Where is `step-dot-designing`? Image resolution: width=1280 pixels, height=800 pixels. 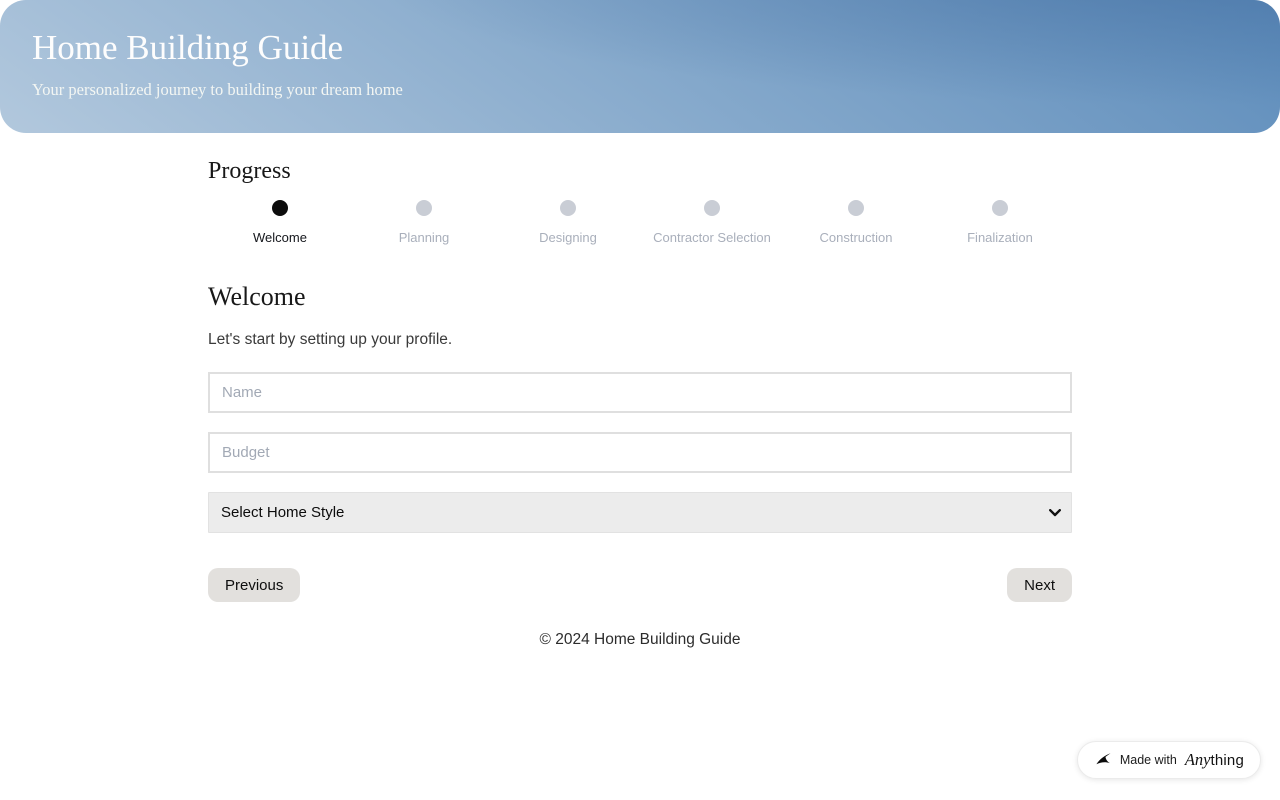 step-dot-designing is located at coordinates (568, 208).